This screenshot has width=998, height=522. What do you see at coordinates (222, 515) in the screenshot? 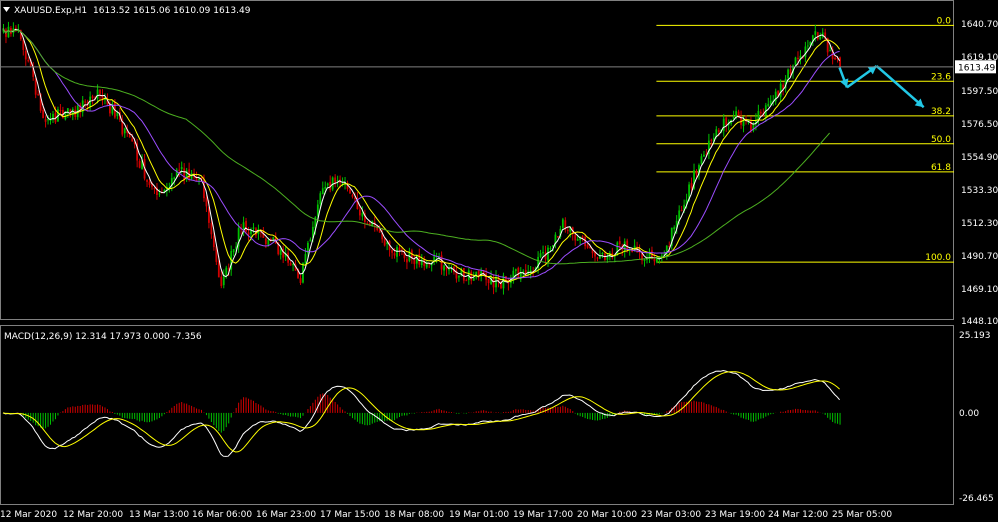
I see `time-tick: 16 Mar 06:00` at bounding box center [222, 515].